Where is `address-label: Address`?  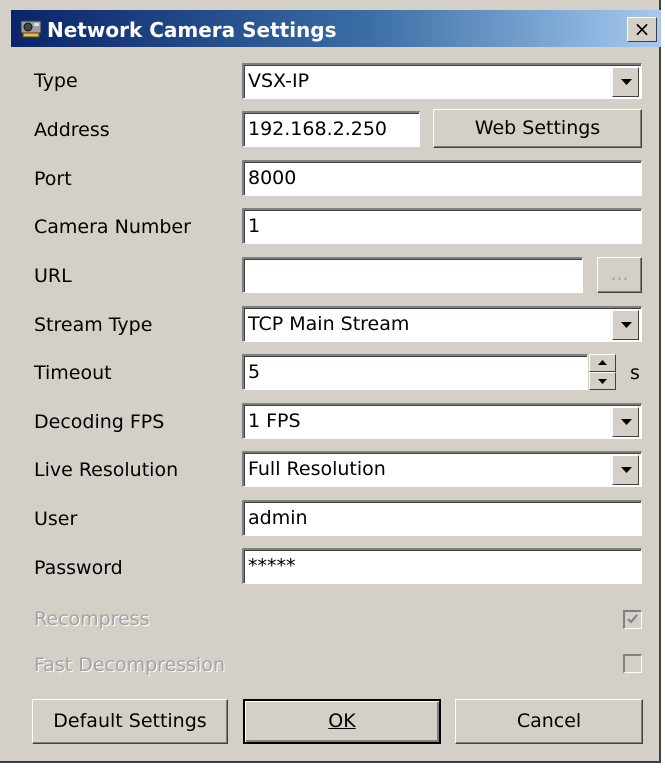 address-label: Address is located at coordinates (72, 130).